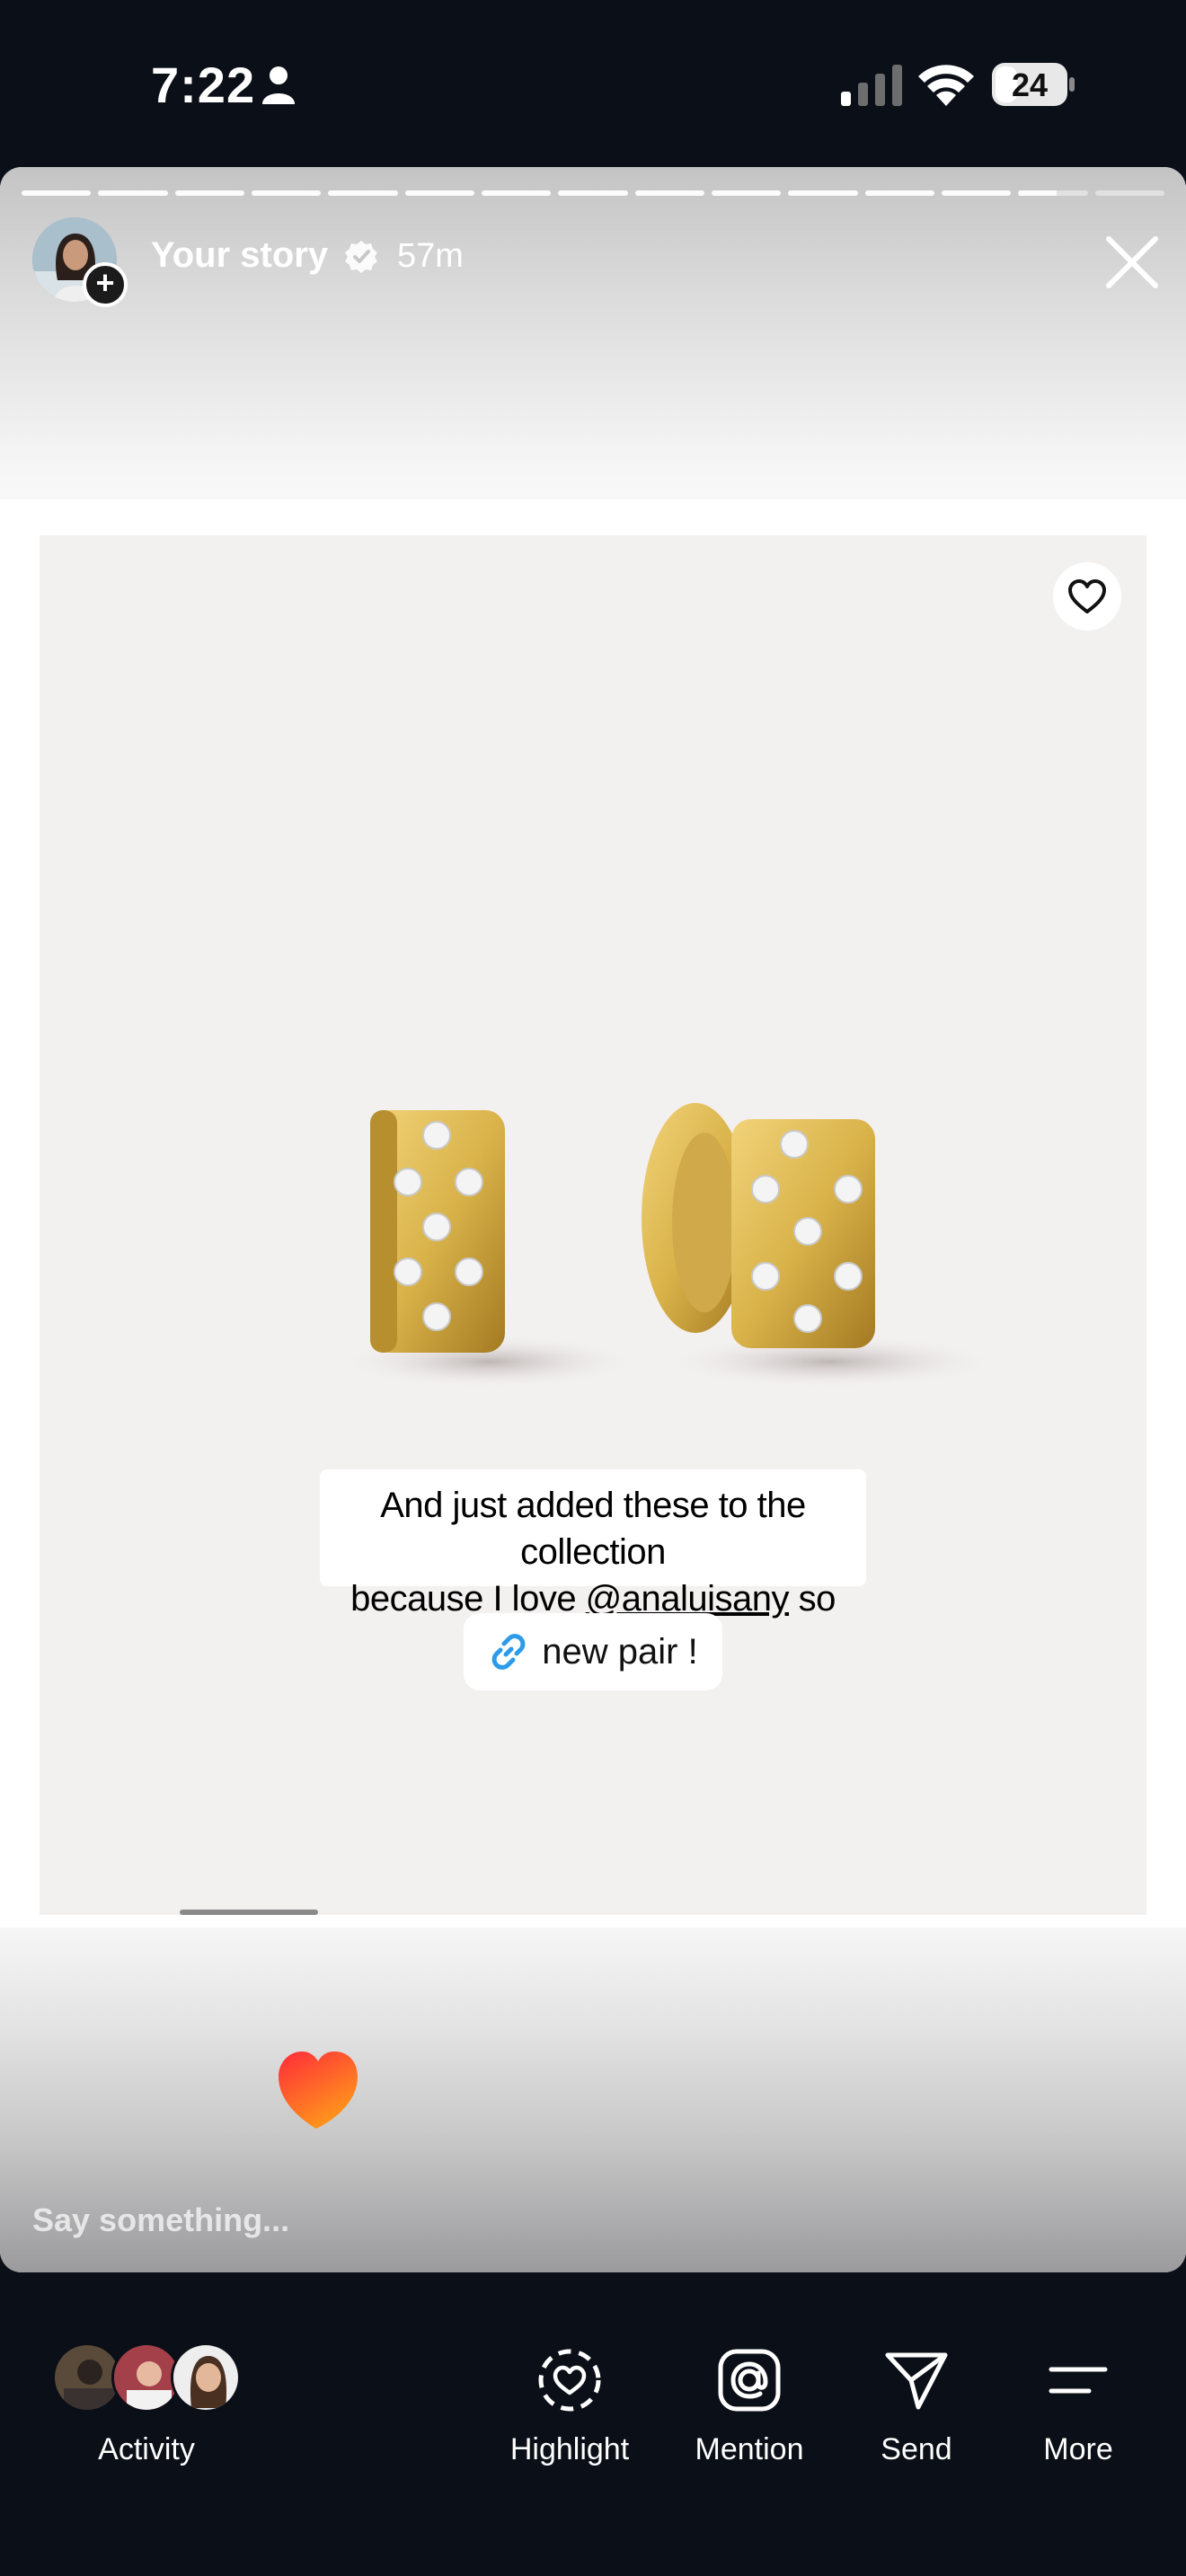 The width and height of the screenshot is (1186, 2576). What do you see at coordinates (593, 517) in the screenshot?
I see `story-spacer` at bounding box center [593, 517].